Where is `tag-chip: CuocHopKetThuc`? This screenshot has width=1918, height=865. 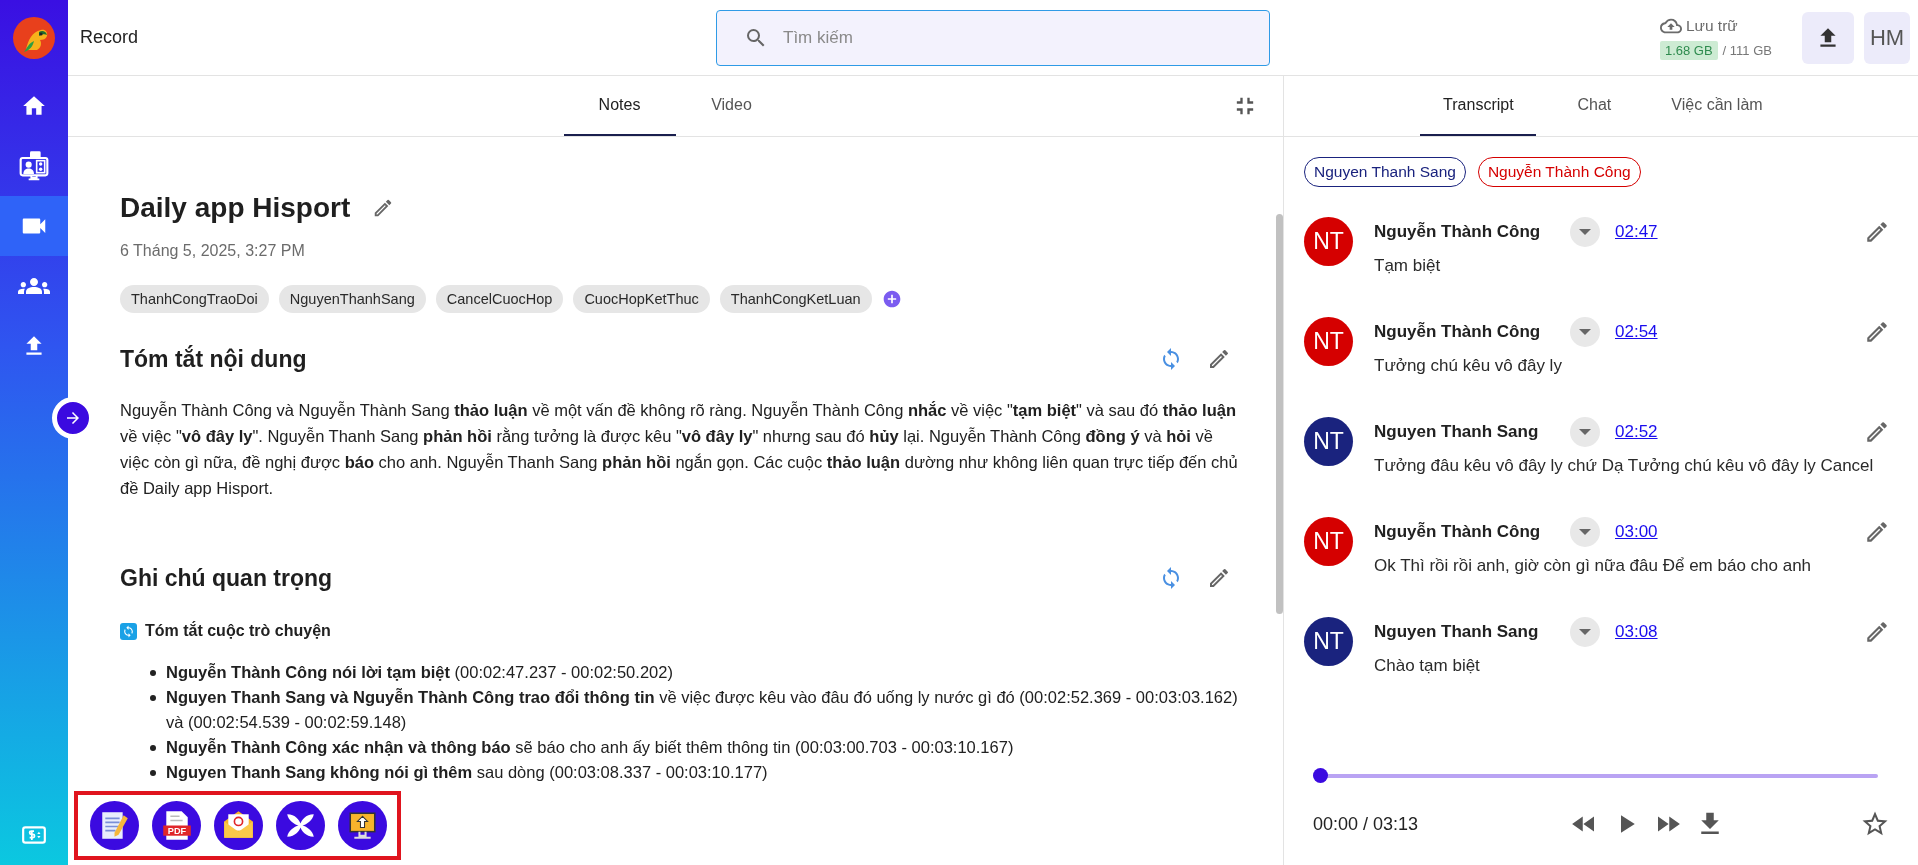
tag-chip: CuocHopKetThuc is located at coordinates (641, 299).